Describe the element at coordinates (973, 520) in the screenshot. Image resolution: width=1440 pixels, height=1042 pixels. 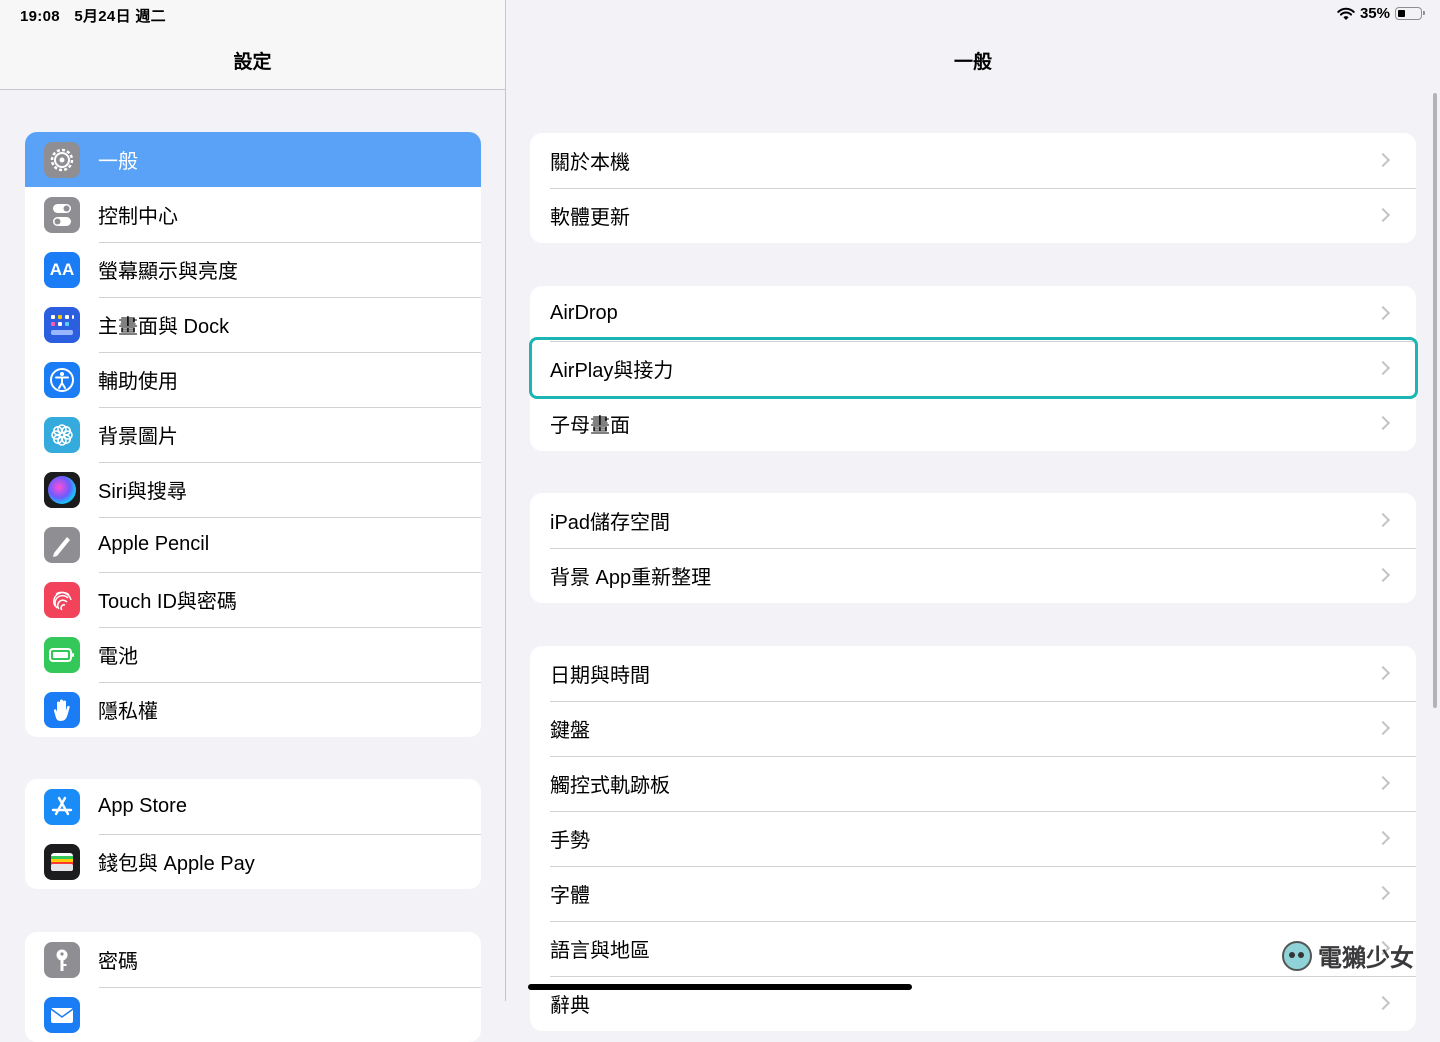
I see `setting-ipad-storage: iPad儲存空間` at that location.